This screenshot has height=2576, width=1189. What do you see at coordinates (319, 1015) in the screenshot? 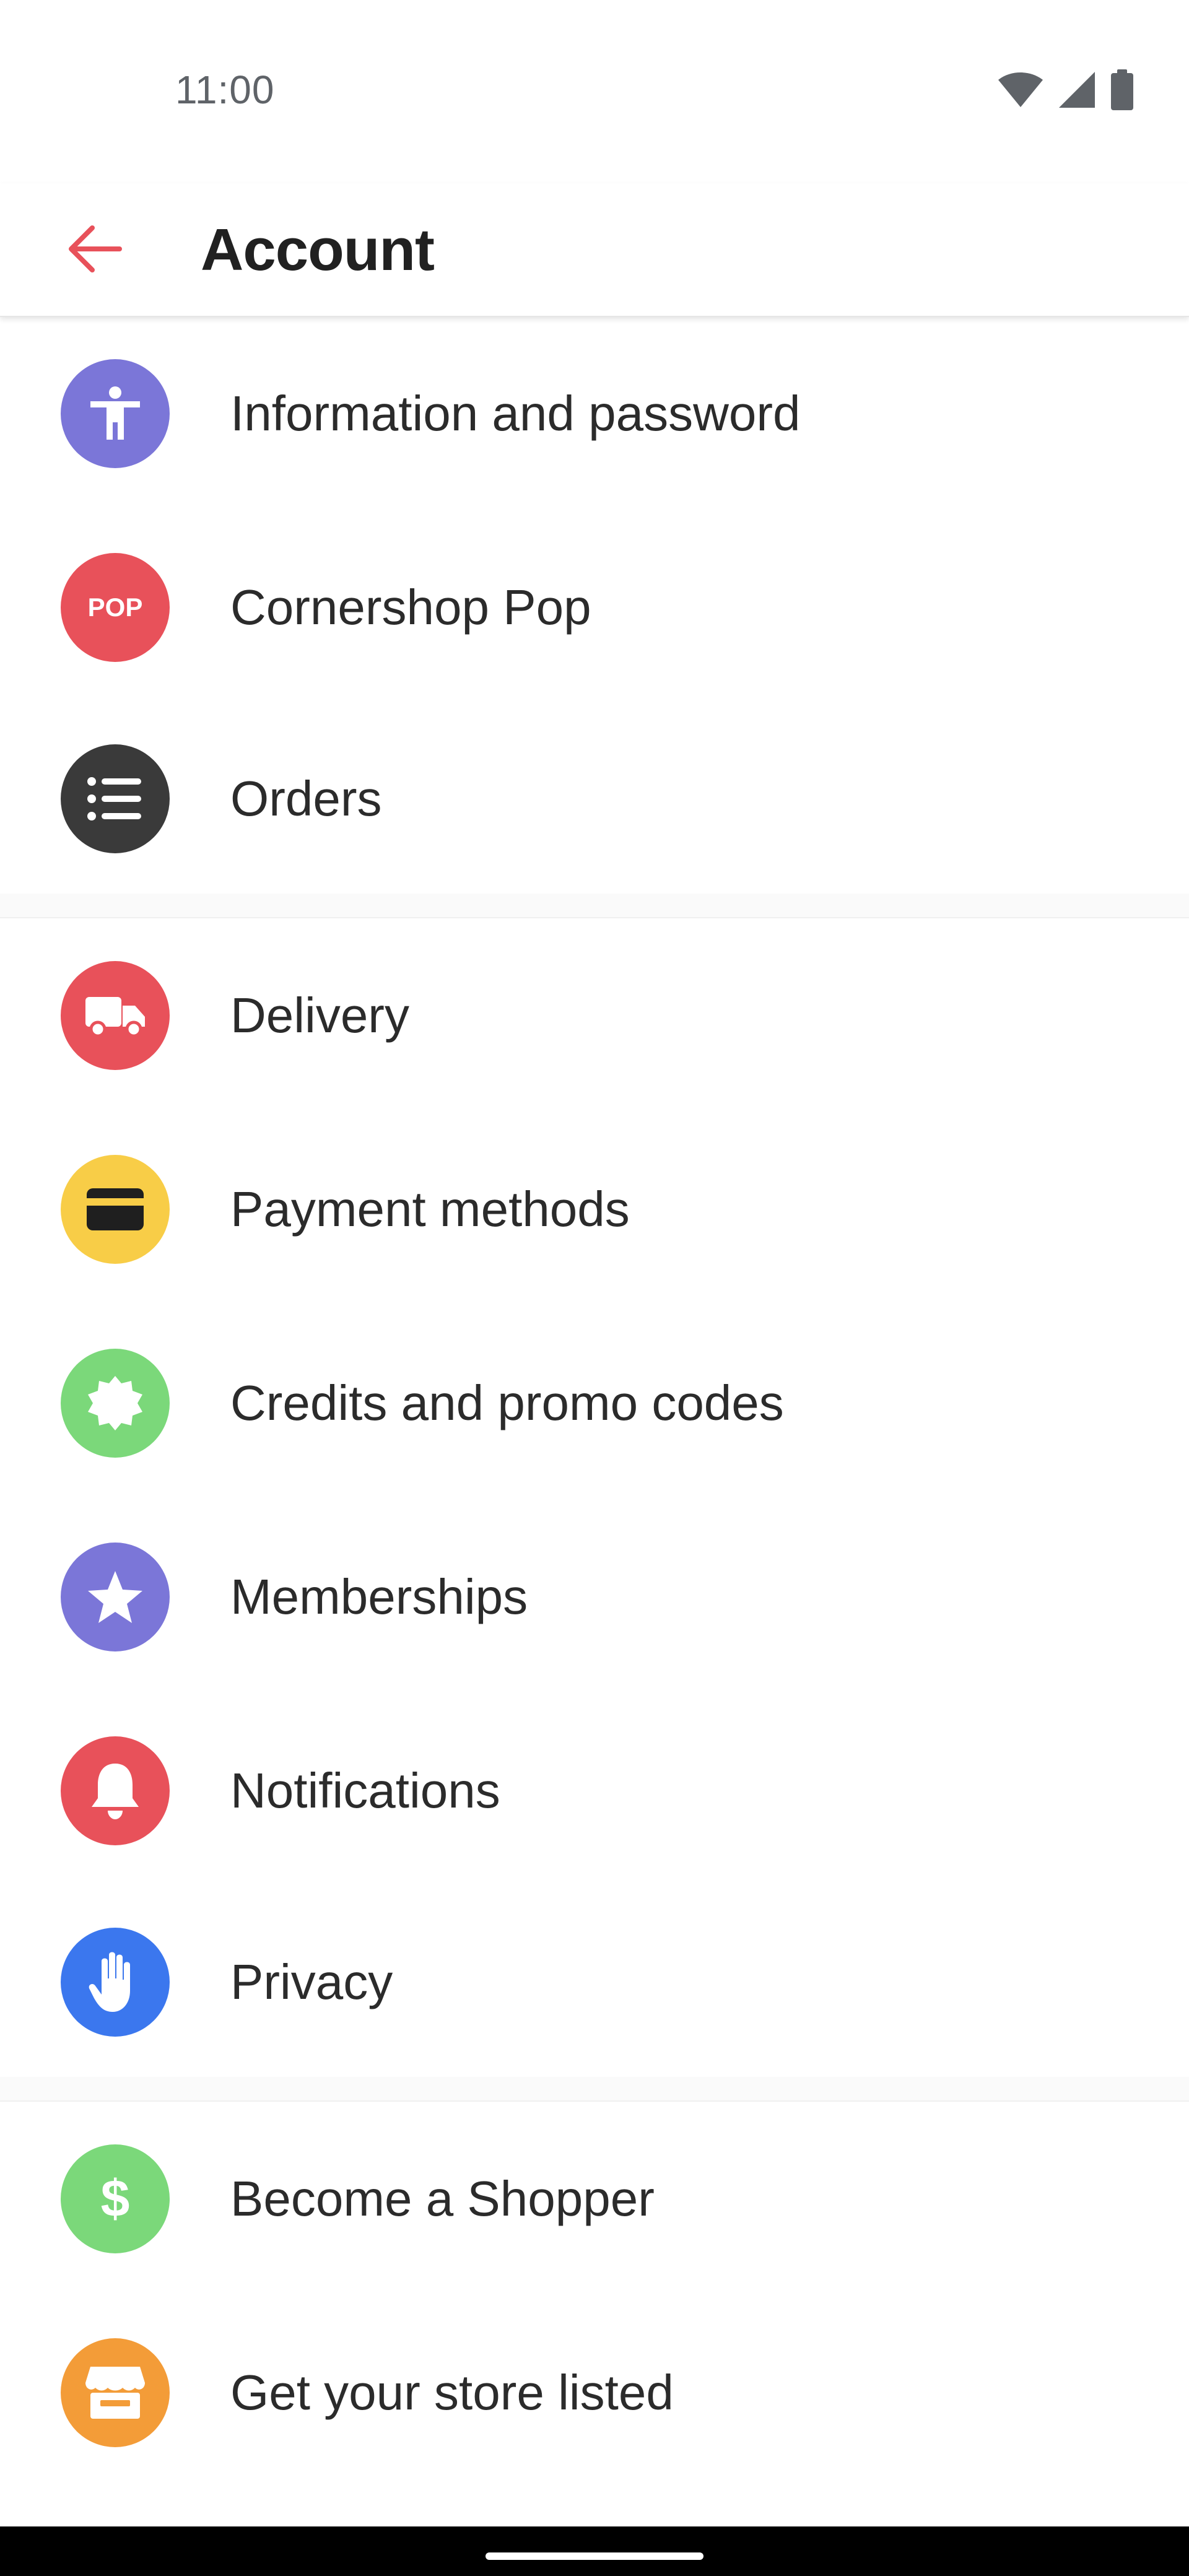
I see `menu-item-label: Delivery` at bounding box center [319, 1015].